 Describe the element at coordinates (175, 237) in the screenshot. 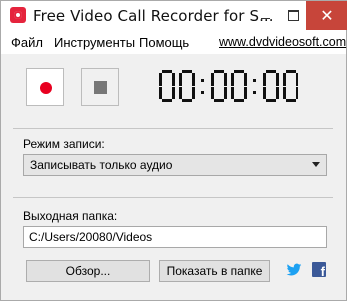

I see `output-folder-field: C:/Users/20080/Videos` at that location.